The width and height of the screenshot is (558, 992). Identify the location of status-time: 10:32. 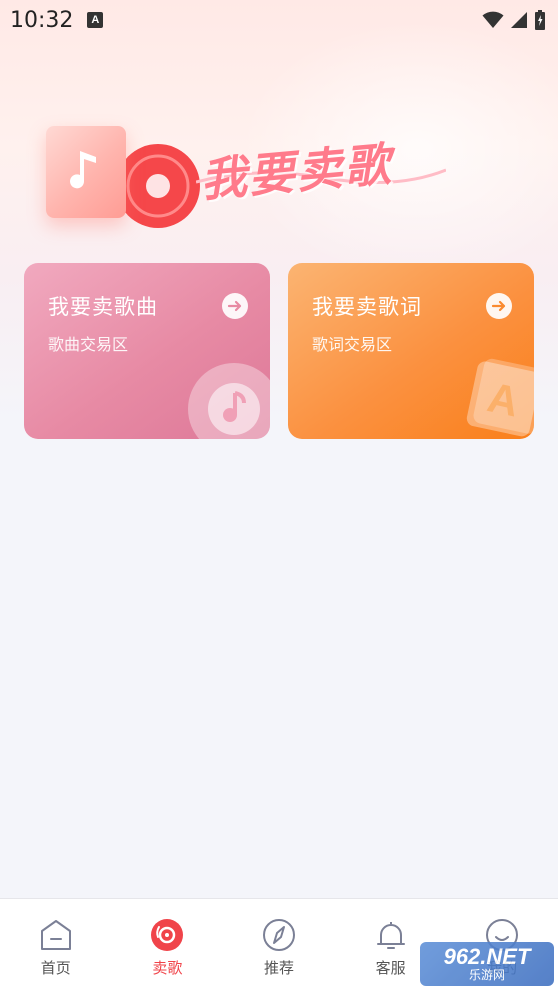
(42, 20).